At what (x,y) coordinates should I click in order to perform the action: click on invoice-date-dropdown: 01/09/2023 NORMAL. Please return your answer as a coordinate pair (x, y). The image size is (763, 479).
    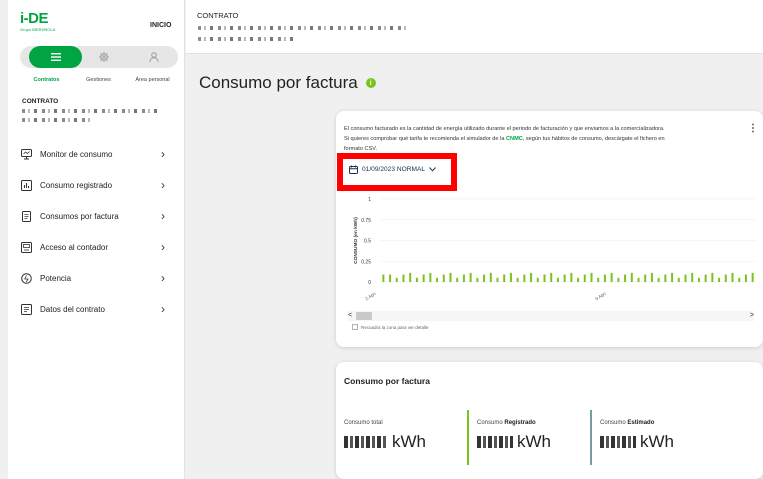
    Looking at the image, I should click on (392, 169).